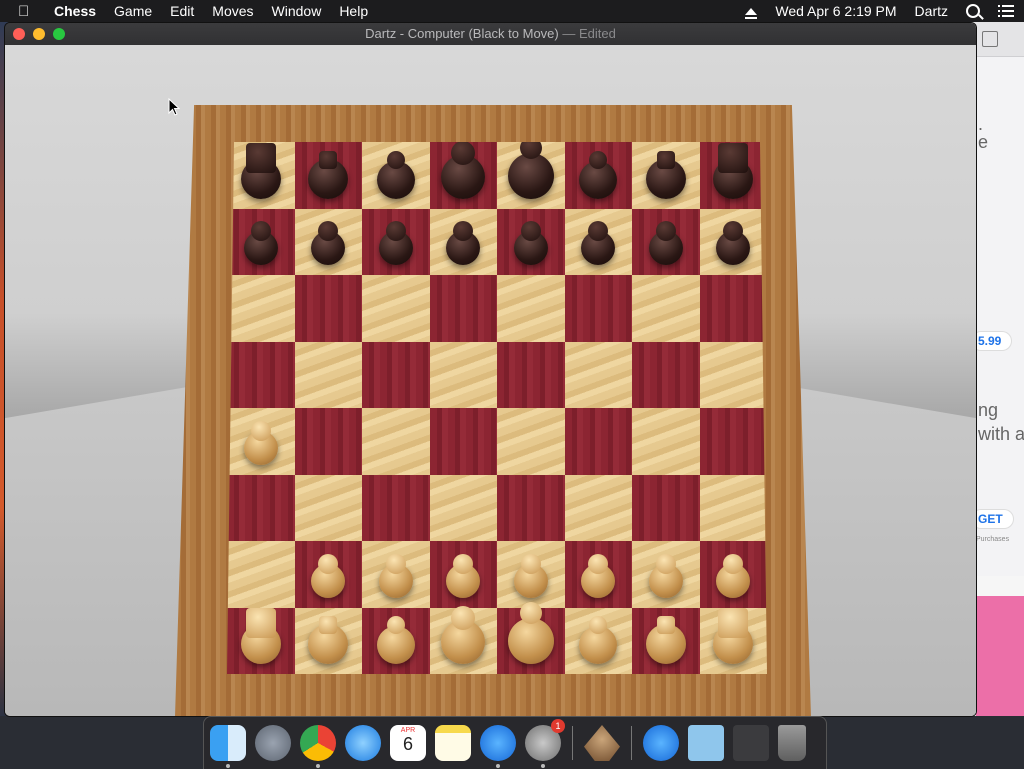 The image size is (1024, 769). Describe the element at coordinates (19, 34) in the screenshot. I see `close-button` at that location.